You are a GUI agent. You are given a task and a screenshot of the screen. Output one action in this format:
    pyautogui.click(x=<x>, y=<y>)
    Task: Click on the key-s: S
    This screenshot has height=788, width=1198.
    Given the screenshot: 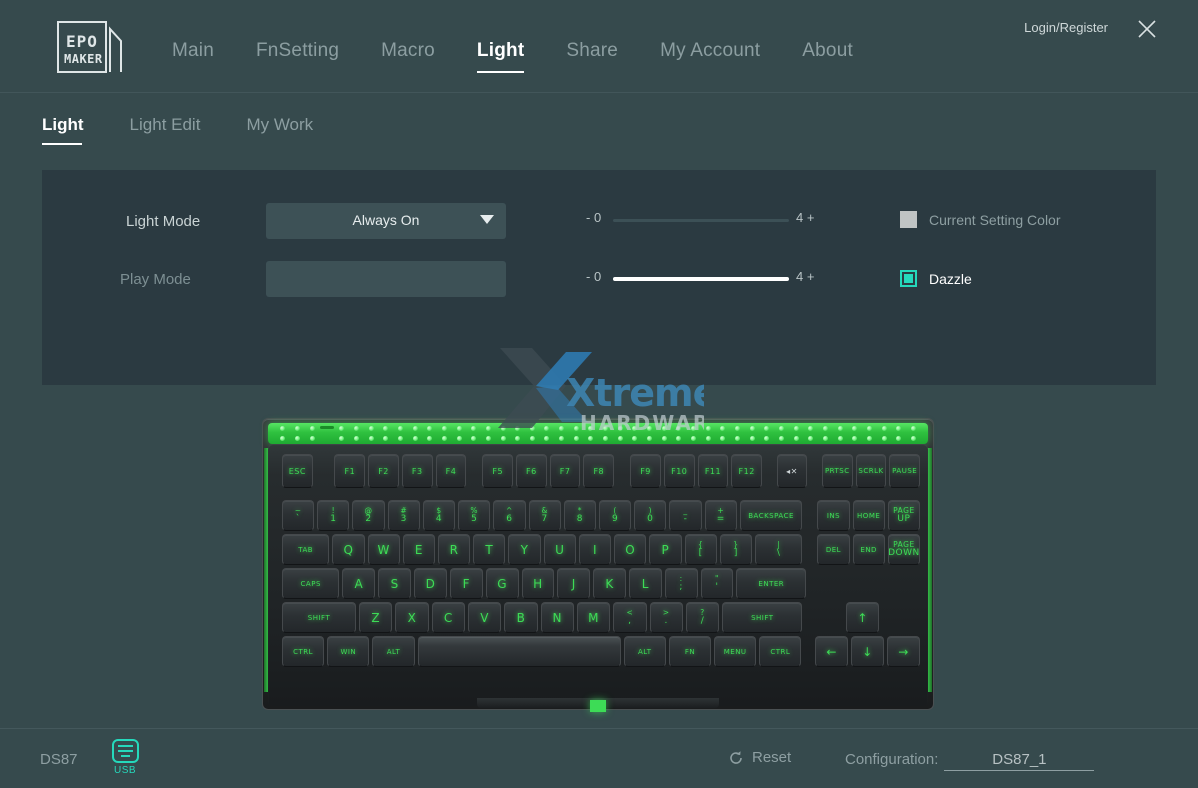 What is the action you would take?
    pyautogui.click(x=395, y=583)
    